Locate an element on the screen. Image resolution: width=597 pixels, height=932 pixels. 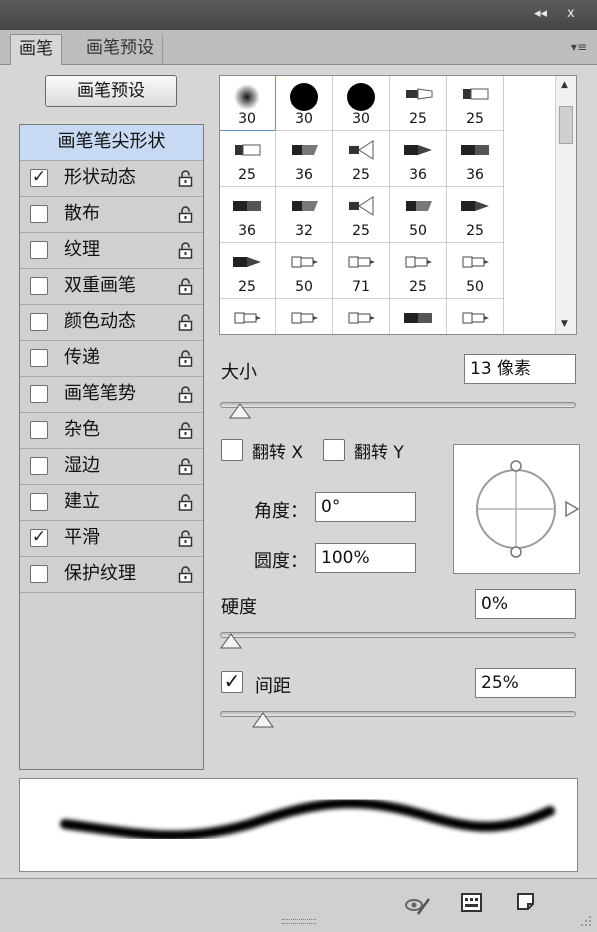
brush-tip-size: 25 is located at coordinates (475, 119).